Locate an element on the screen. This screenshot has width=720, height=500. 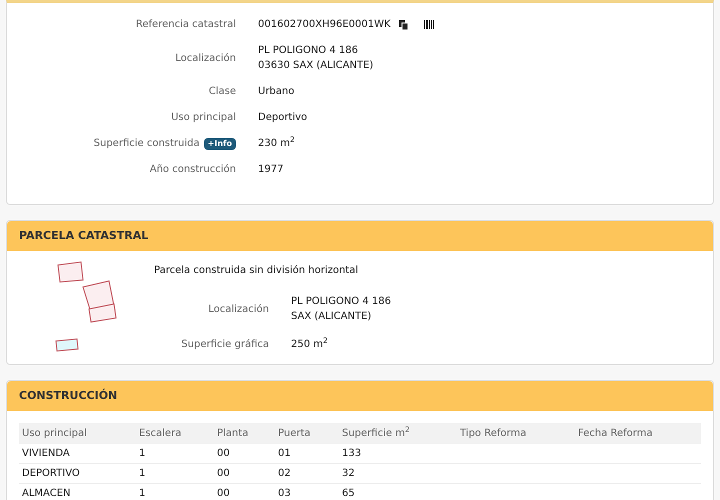
column-header: Tipo Reforma is located at coordinates (493, 434).